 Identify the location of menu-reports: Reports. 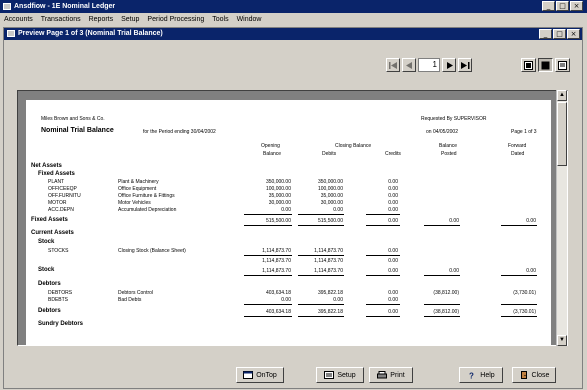
(101, 19).